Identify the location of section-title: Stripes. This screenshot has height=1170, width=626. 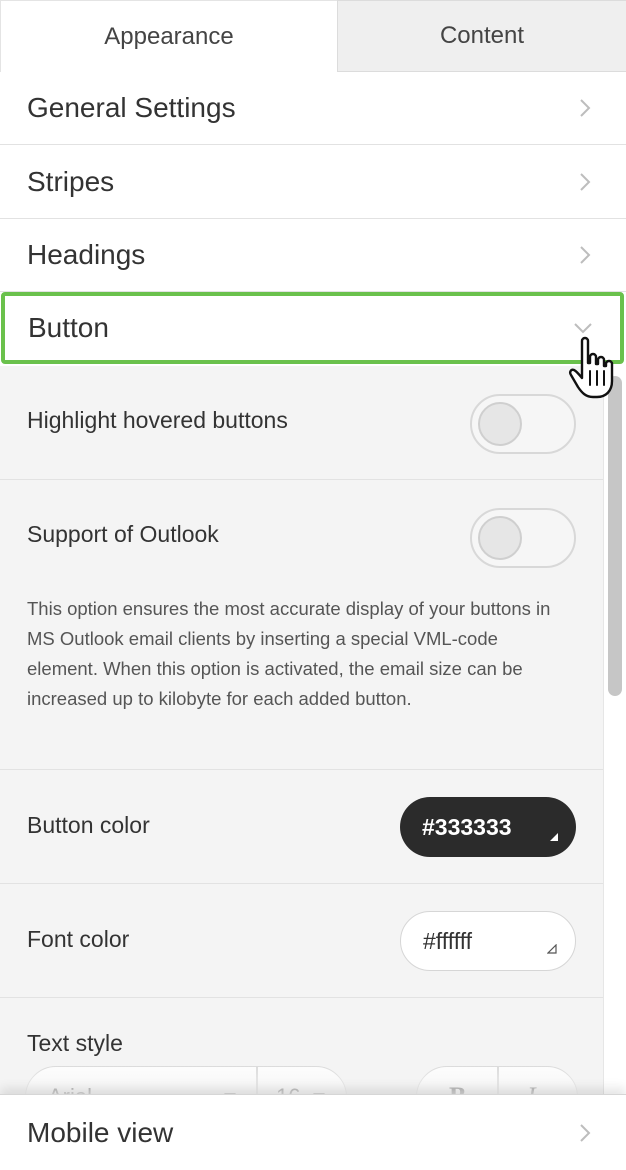
(71, 181).